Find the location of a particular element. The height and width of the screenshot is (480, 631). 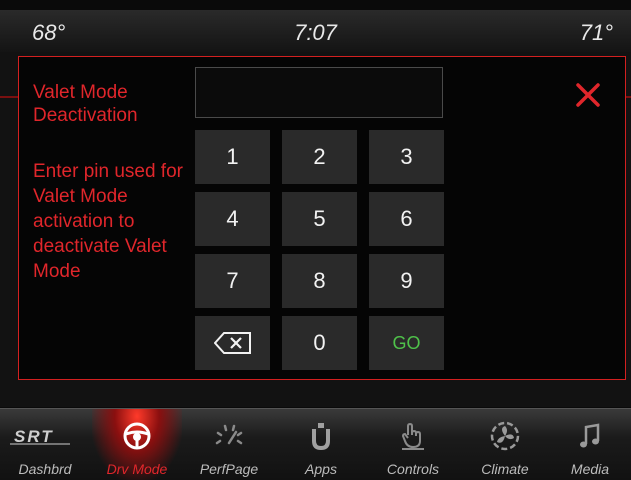

nav-climate: Climate is located at coordinates (505, 444).